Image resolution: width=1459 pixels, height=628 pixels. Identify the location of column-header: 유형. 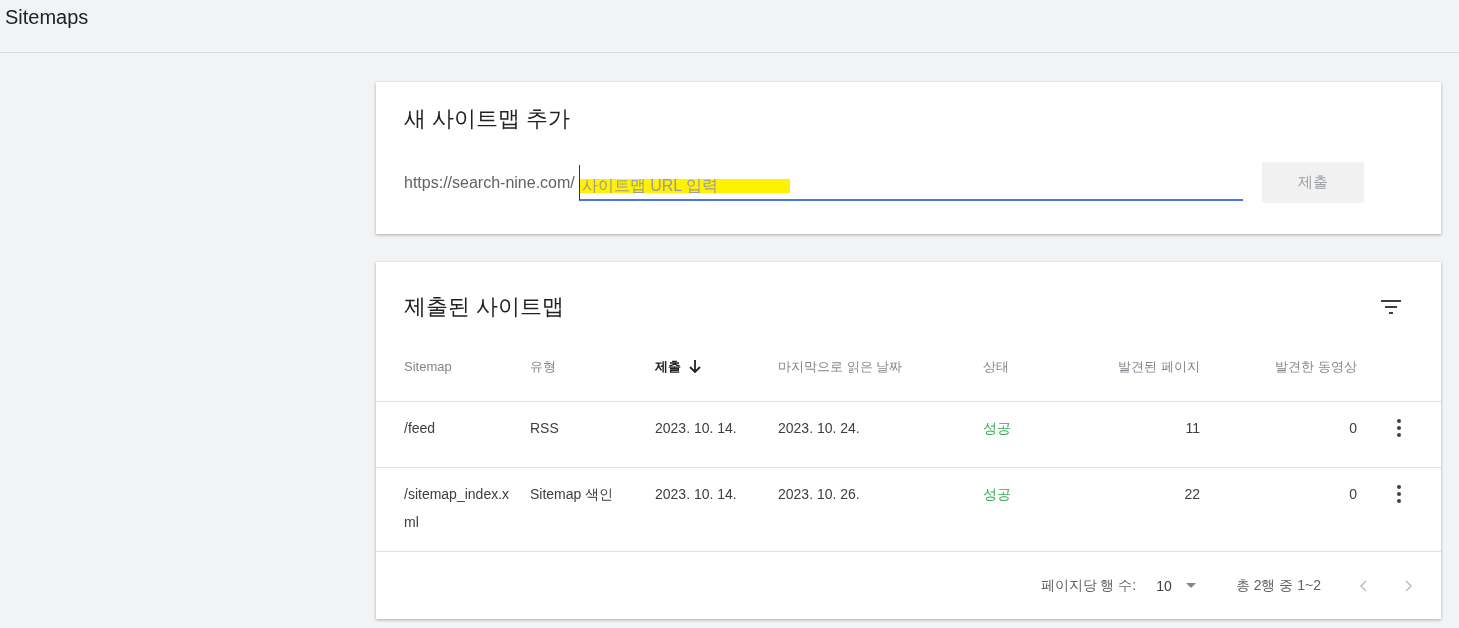
(592, 366).